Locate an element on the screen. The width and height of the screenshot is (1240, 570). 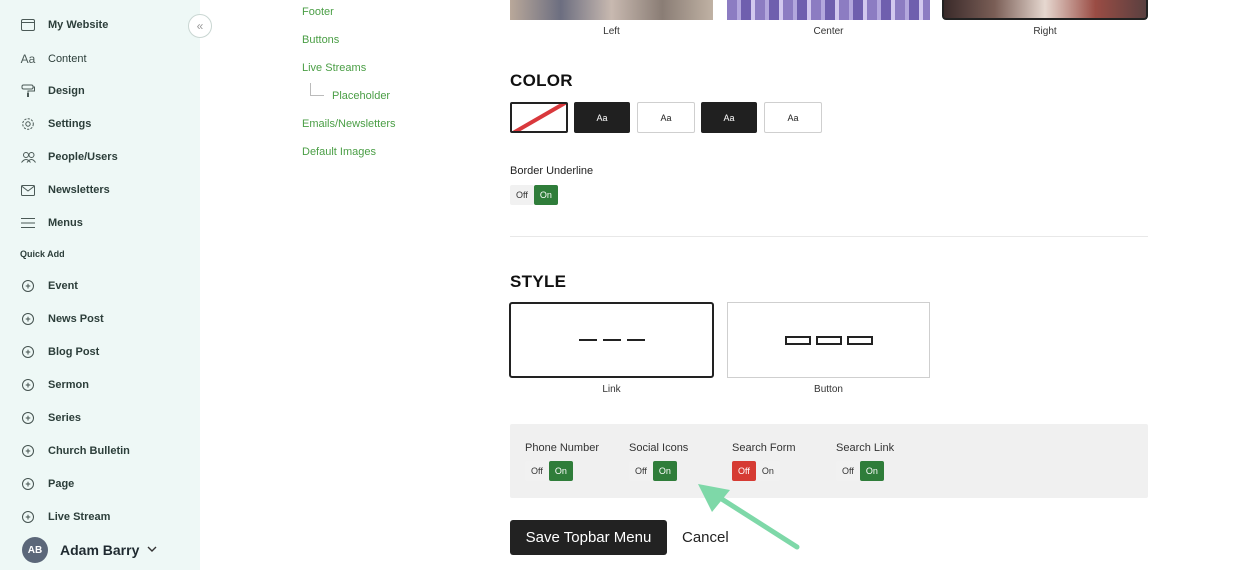
subnav-buttons: Buttons is located at coordinates (320, 40).